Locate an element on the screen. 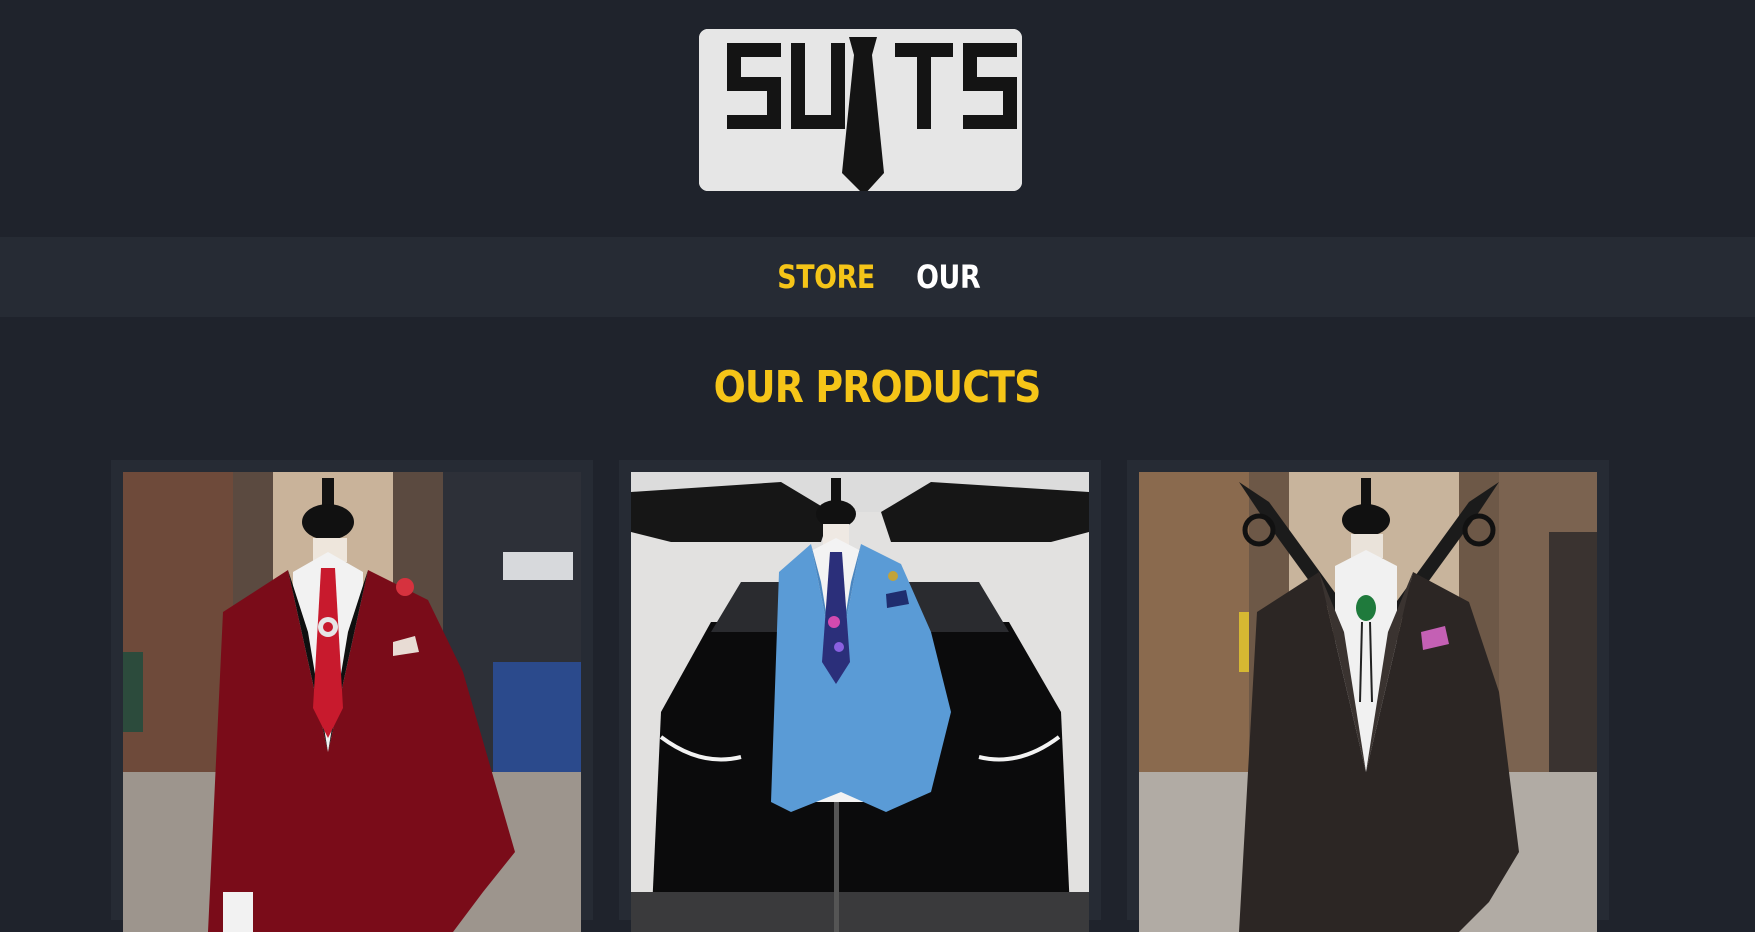 The image size is (1755, 932). product-image-light-blue is located at coordinates (860, 702).